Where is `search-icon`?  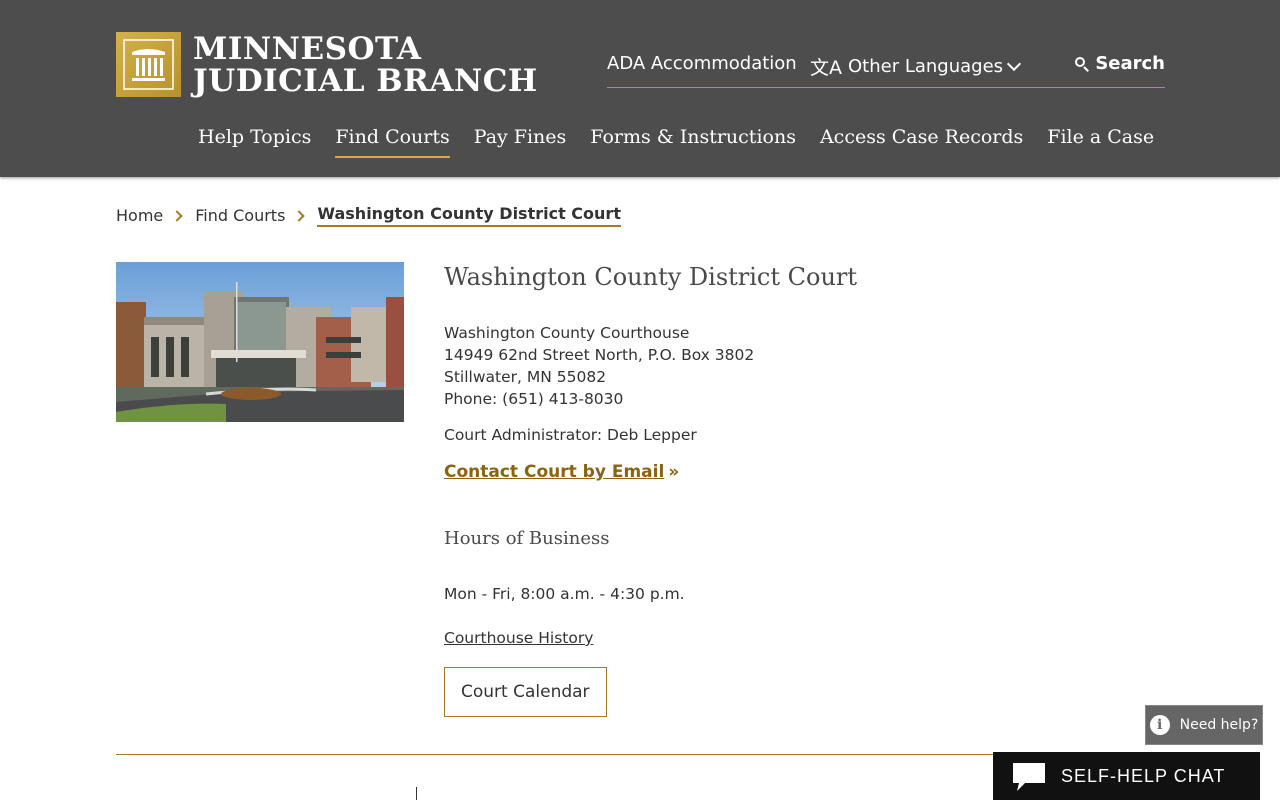 search-icon is located at coordinates (1082, 64).